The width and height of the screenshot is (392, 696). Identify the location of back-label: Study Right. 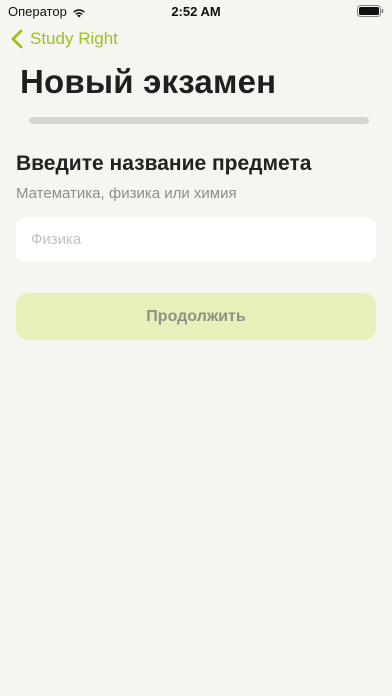
(74, 38).